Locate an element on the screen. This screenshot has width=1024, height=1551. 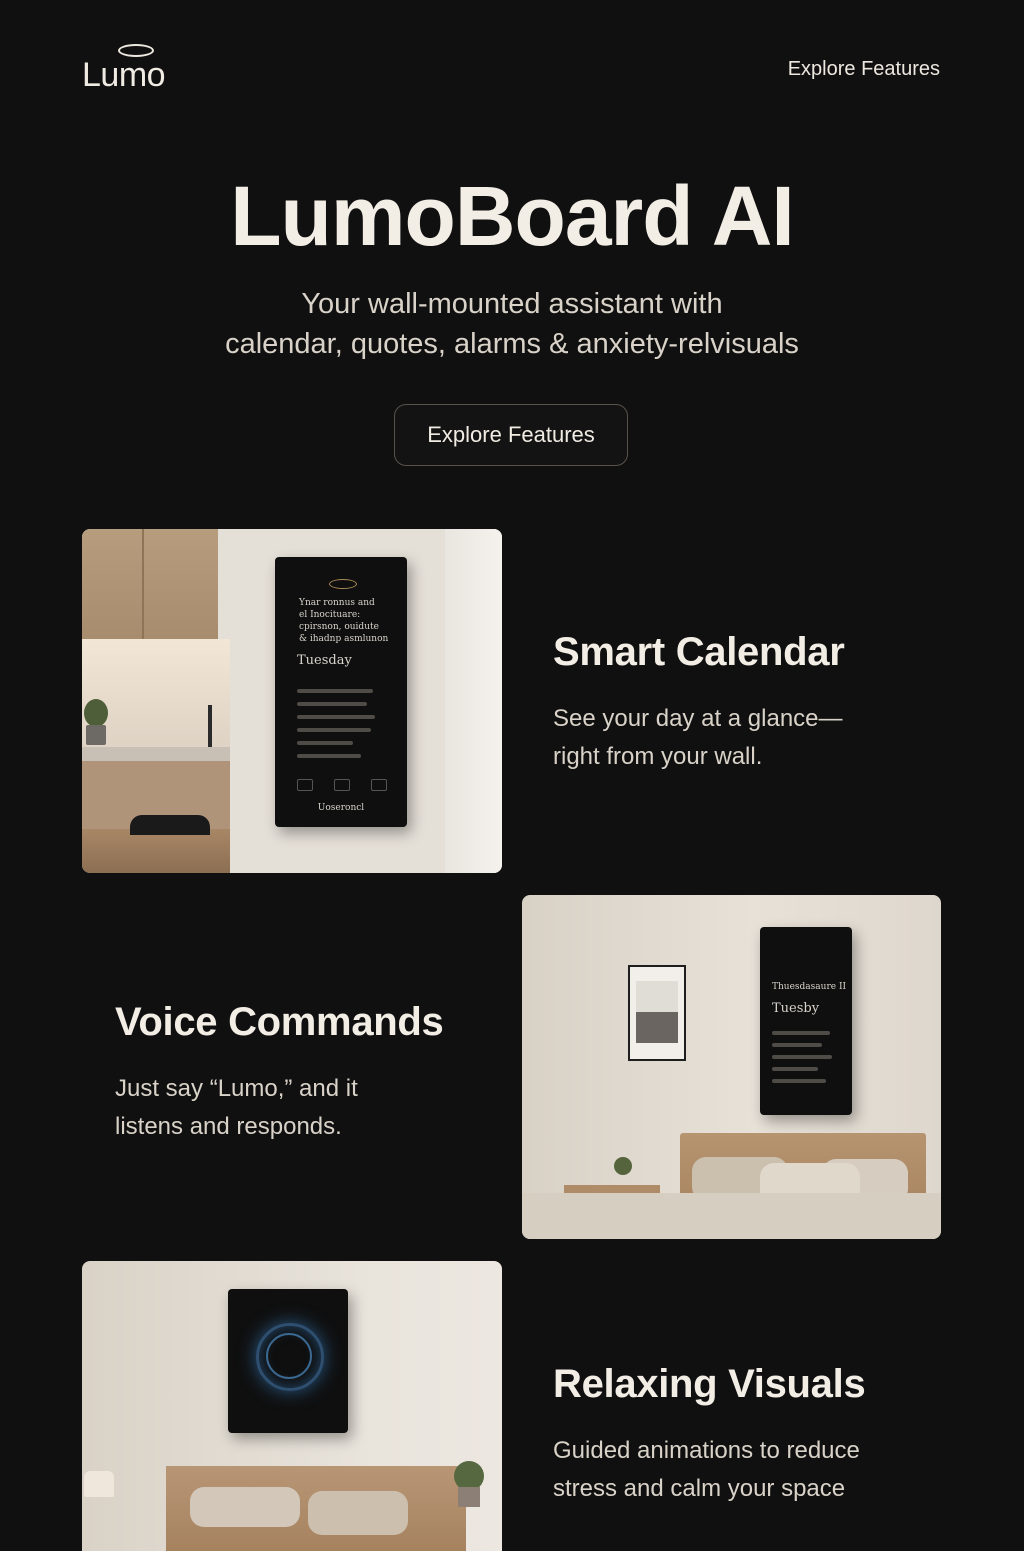
chair is located at coordinates (170, 825).